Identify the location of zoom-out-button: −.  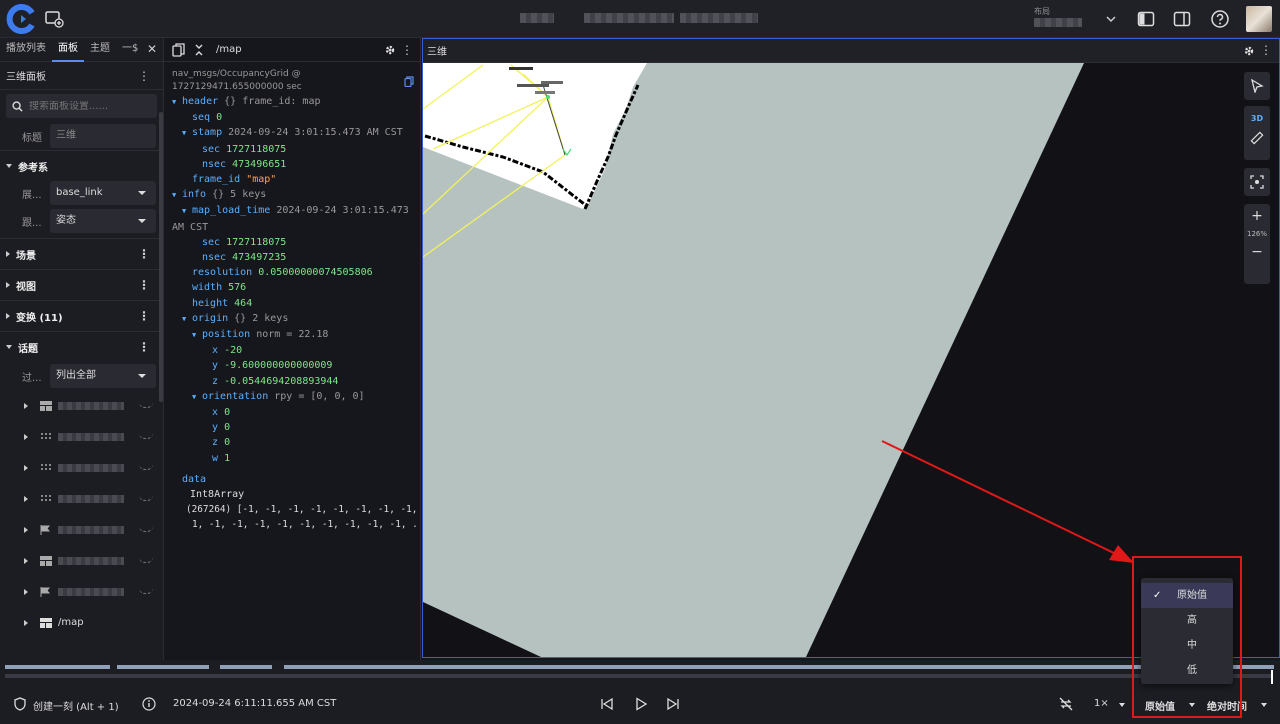
(1257, 252).